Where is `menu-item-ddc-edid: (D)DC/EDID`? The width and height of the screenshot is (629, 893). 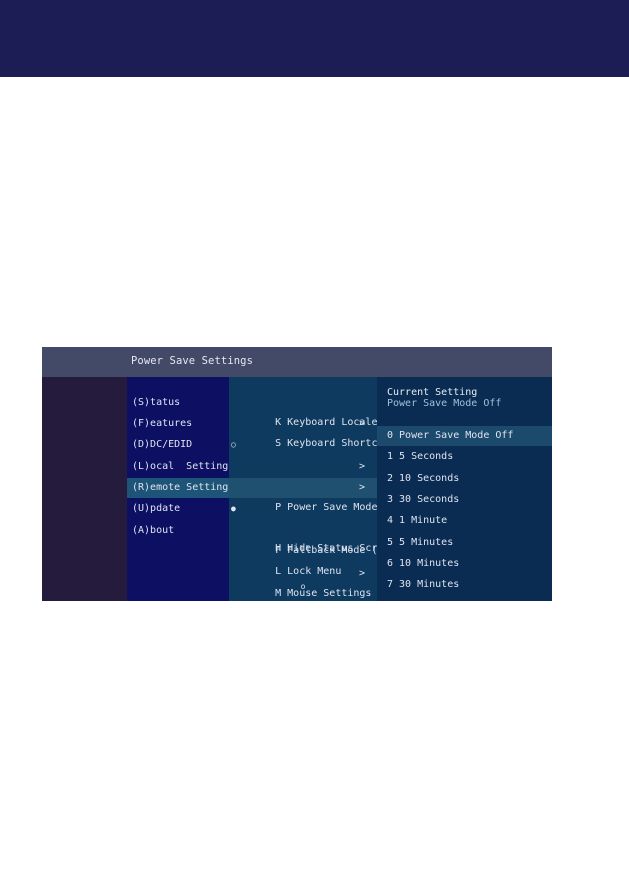
menu-item-ddc-edid: (D)DC/EDID is located at coordinates (178, 445).